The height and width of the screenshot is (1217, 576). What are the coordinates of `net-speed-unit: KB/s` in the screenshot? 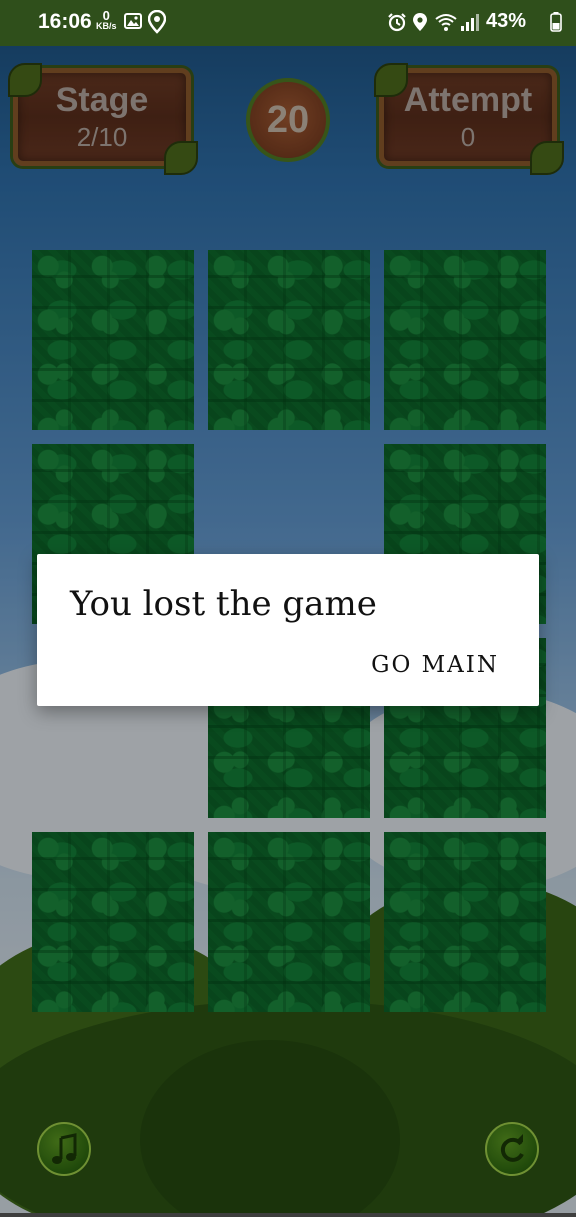 It's located at (106, 26).